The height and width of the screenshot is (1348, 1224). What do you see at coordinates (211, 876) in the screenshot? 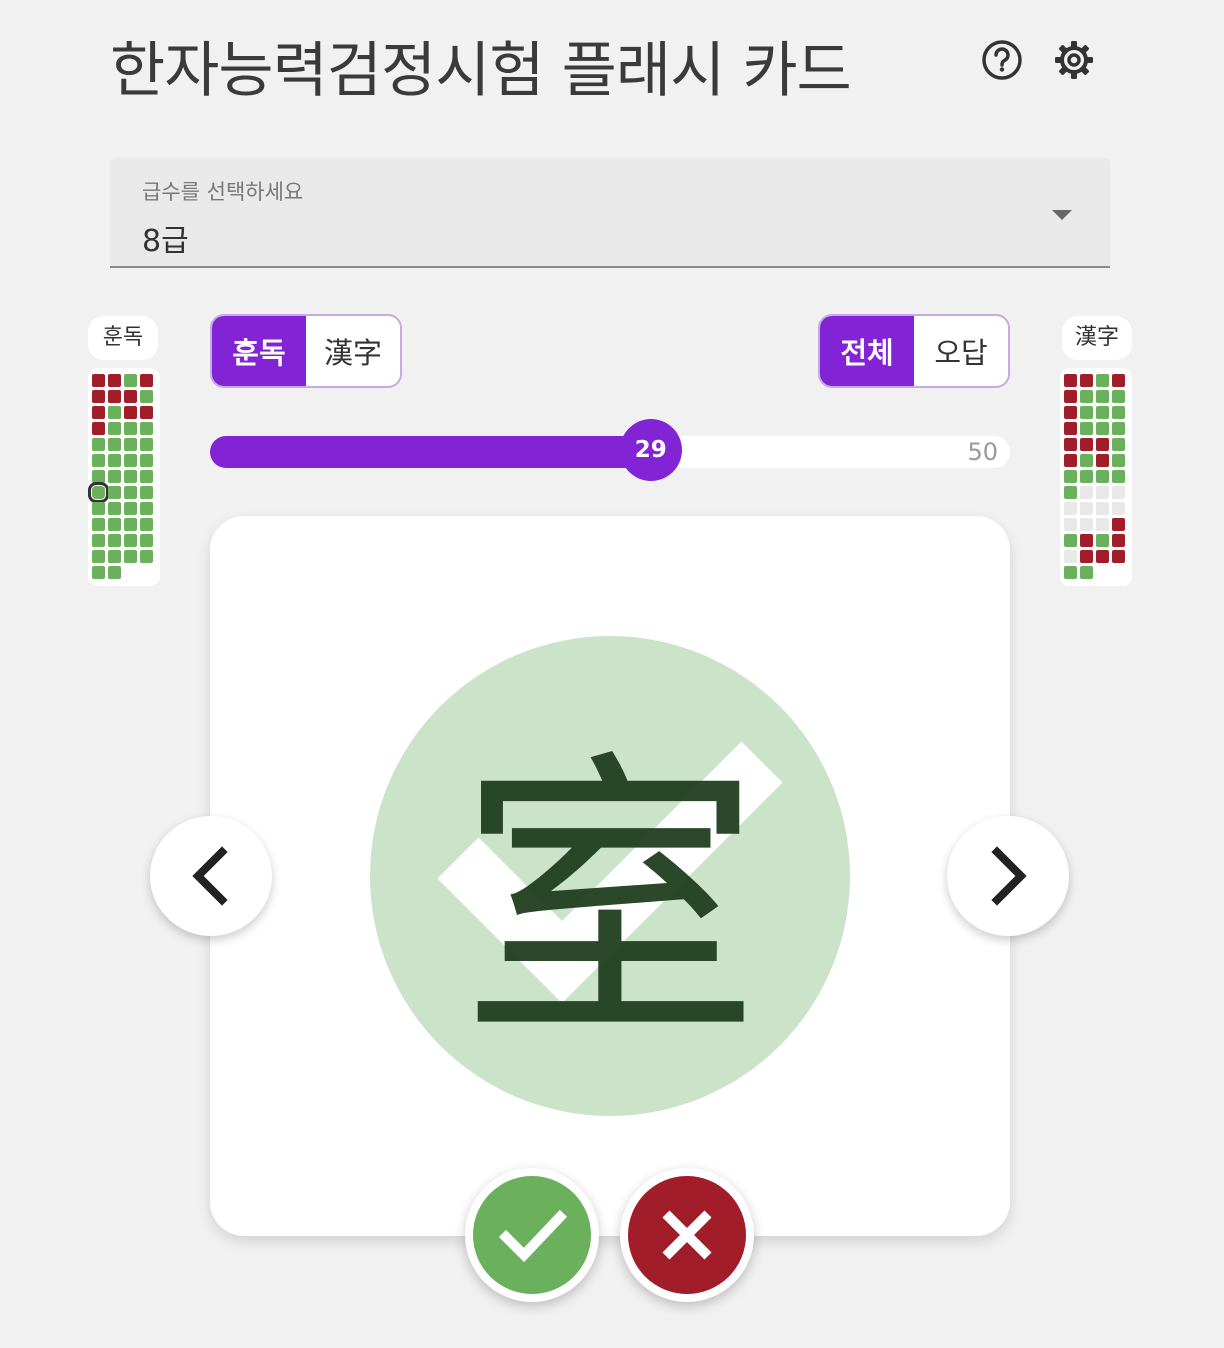
I see `prev-button` at bounding box center [211, 876].